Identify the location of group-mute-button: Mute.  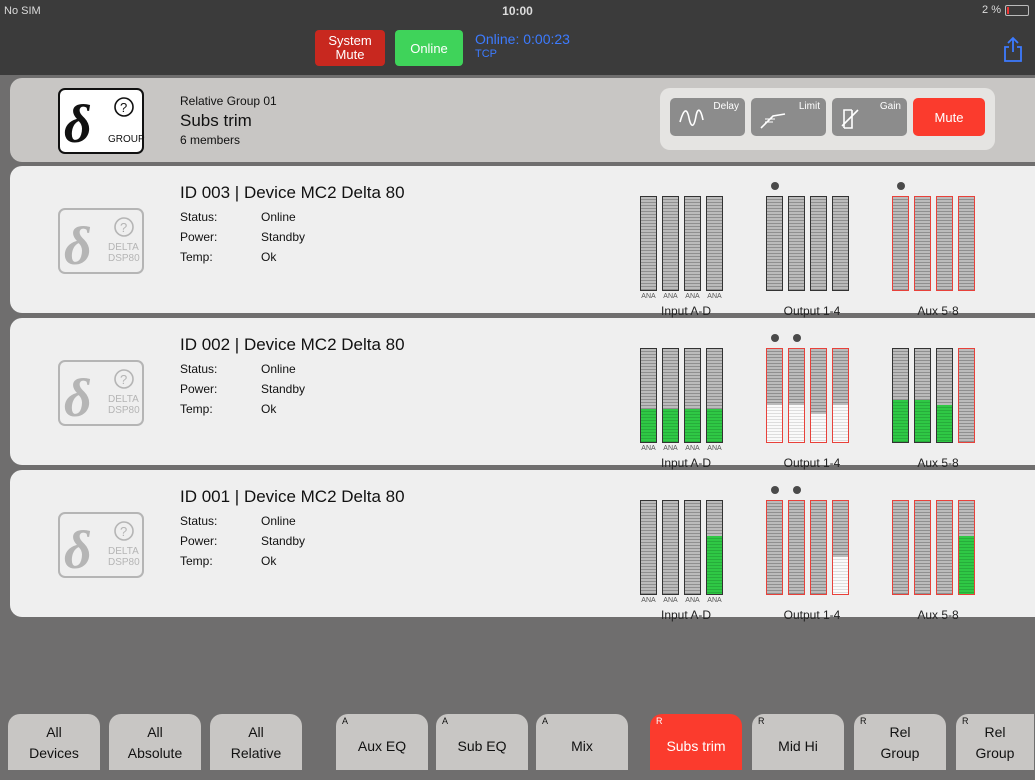
(949, 117).